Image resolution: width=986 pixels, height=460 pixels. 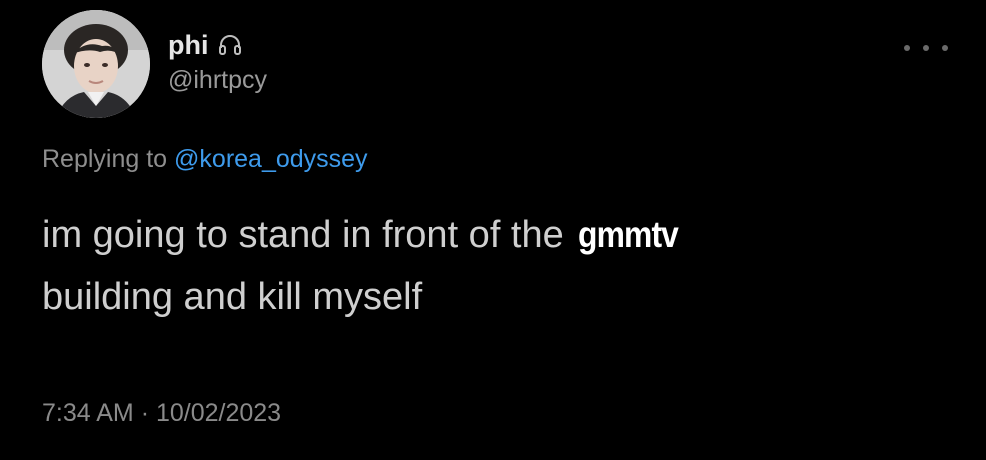 I want to click on avatar, so click(x=96, y=64).